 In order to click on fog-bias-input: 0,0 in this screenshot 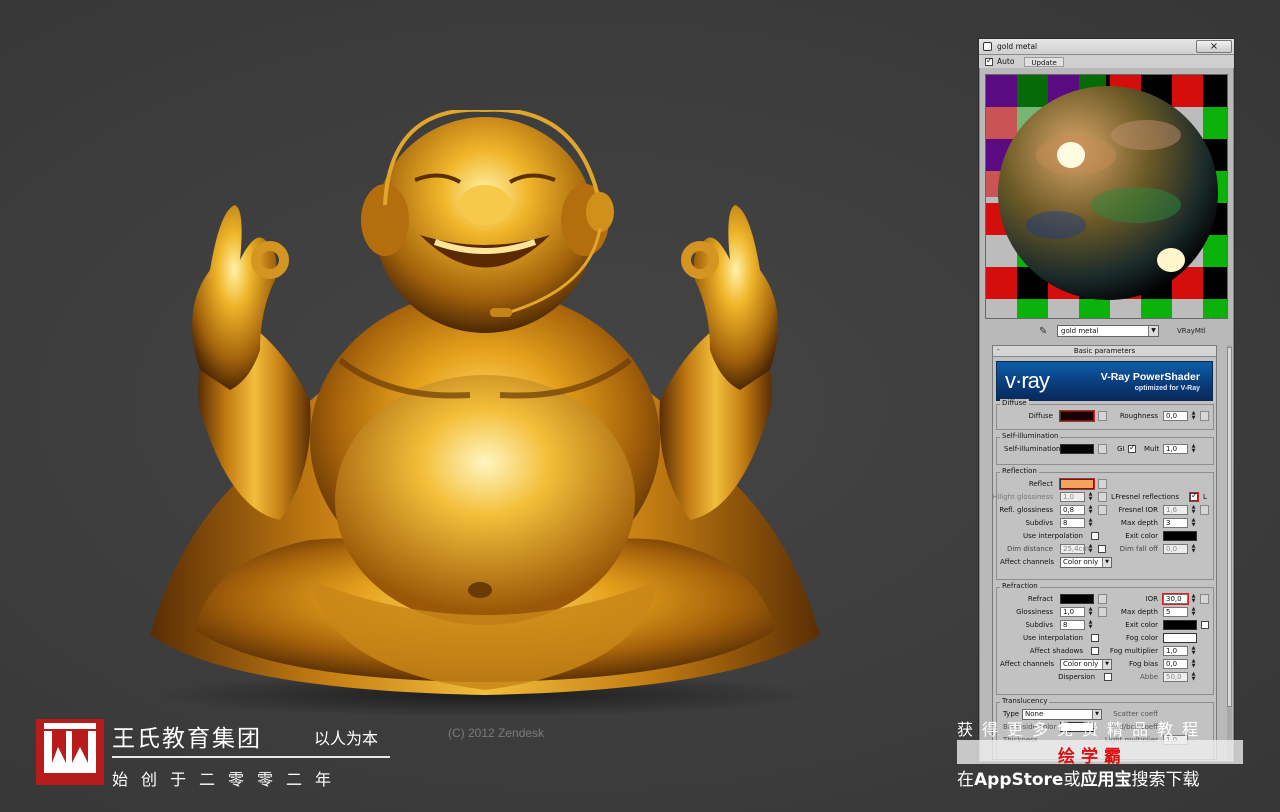, I will do `click(1175, 664)`.